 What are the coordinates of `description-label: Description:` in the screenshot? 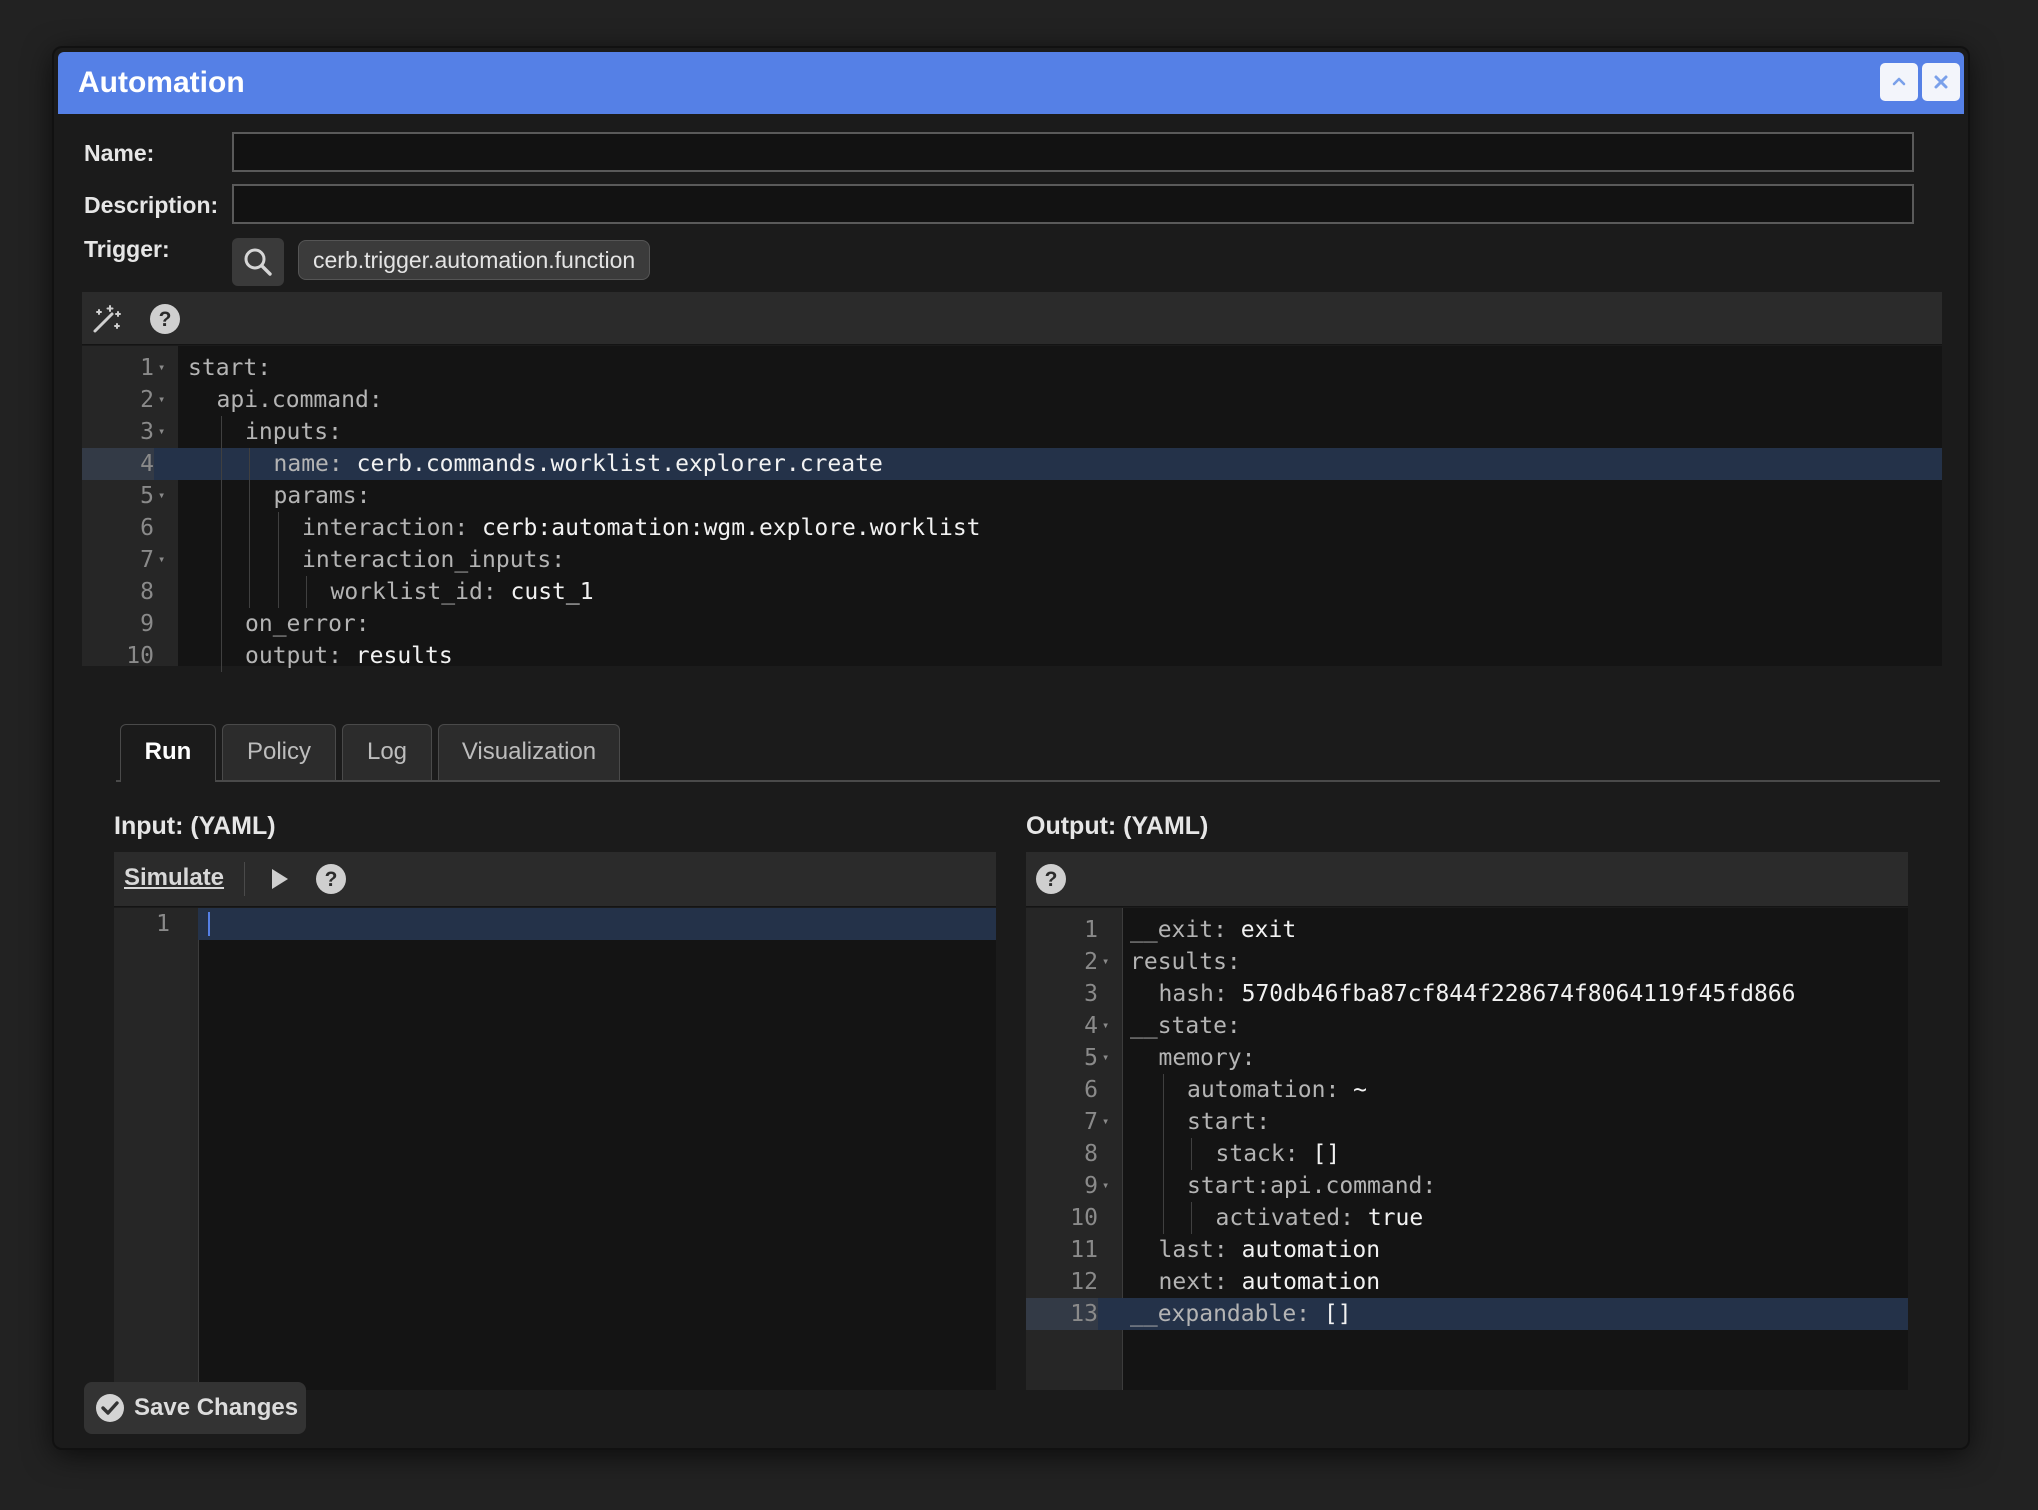 It's located at (151, 205).